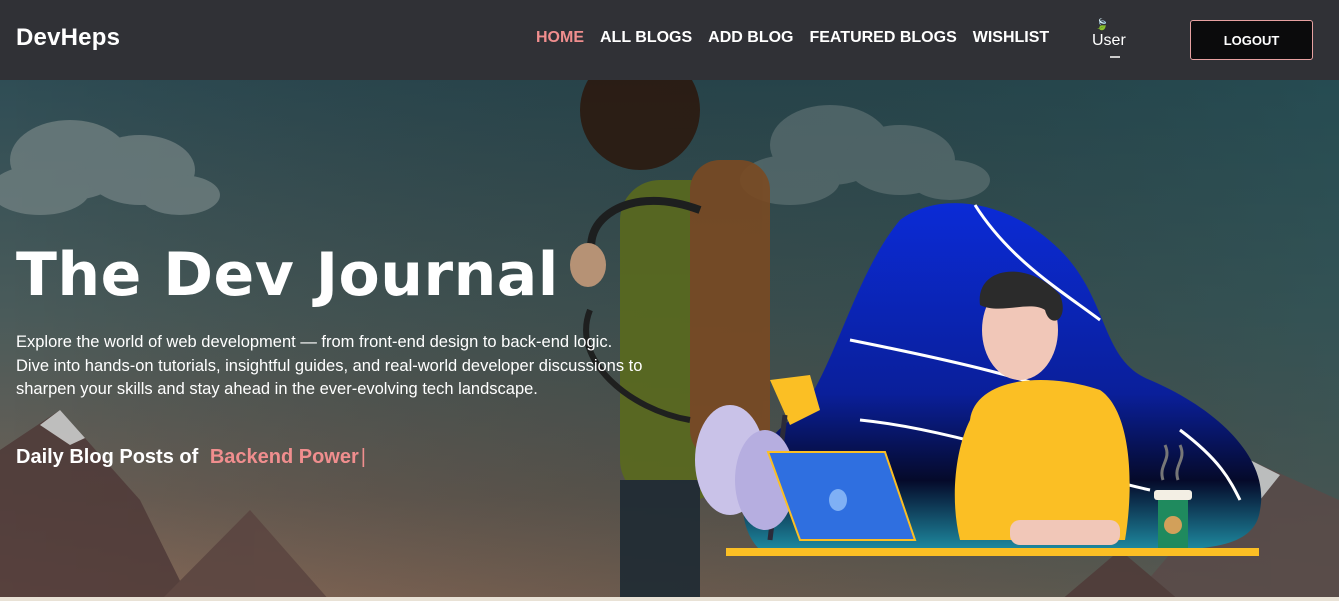  What do you see at coordinates (363, 457) in the screenshot?
I see `typing-cursor: |` at bounding box center [363, 457].